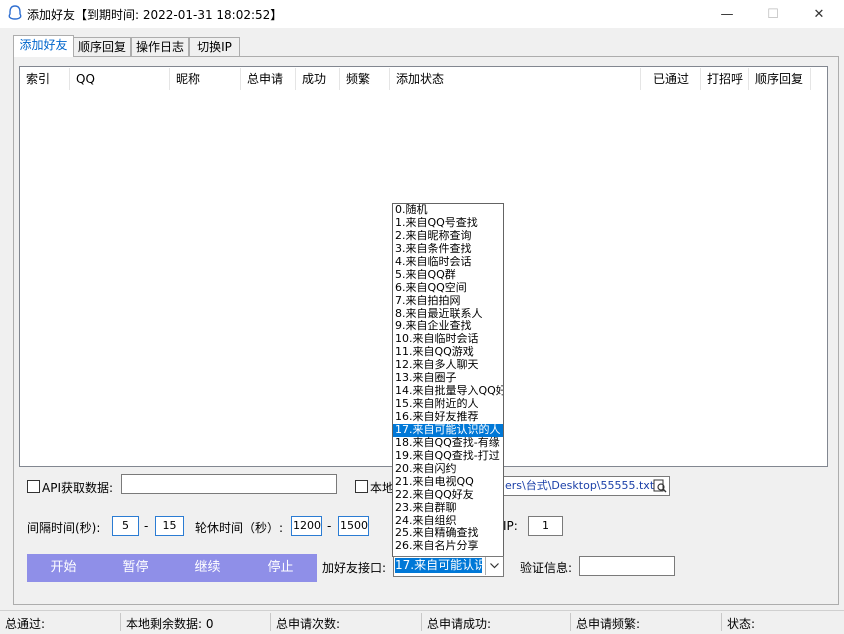  I want to click on source-option: 1.来自QQ号查找, so click(448, 223).